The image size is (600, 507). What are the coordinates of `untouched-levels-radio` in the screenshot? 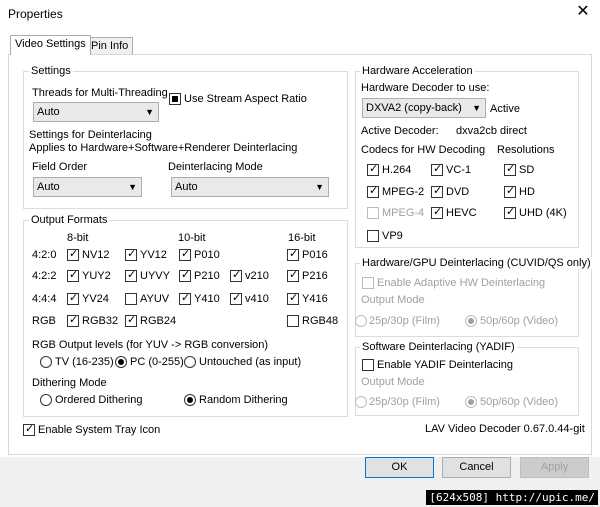 It's located at (190, 362).